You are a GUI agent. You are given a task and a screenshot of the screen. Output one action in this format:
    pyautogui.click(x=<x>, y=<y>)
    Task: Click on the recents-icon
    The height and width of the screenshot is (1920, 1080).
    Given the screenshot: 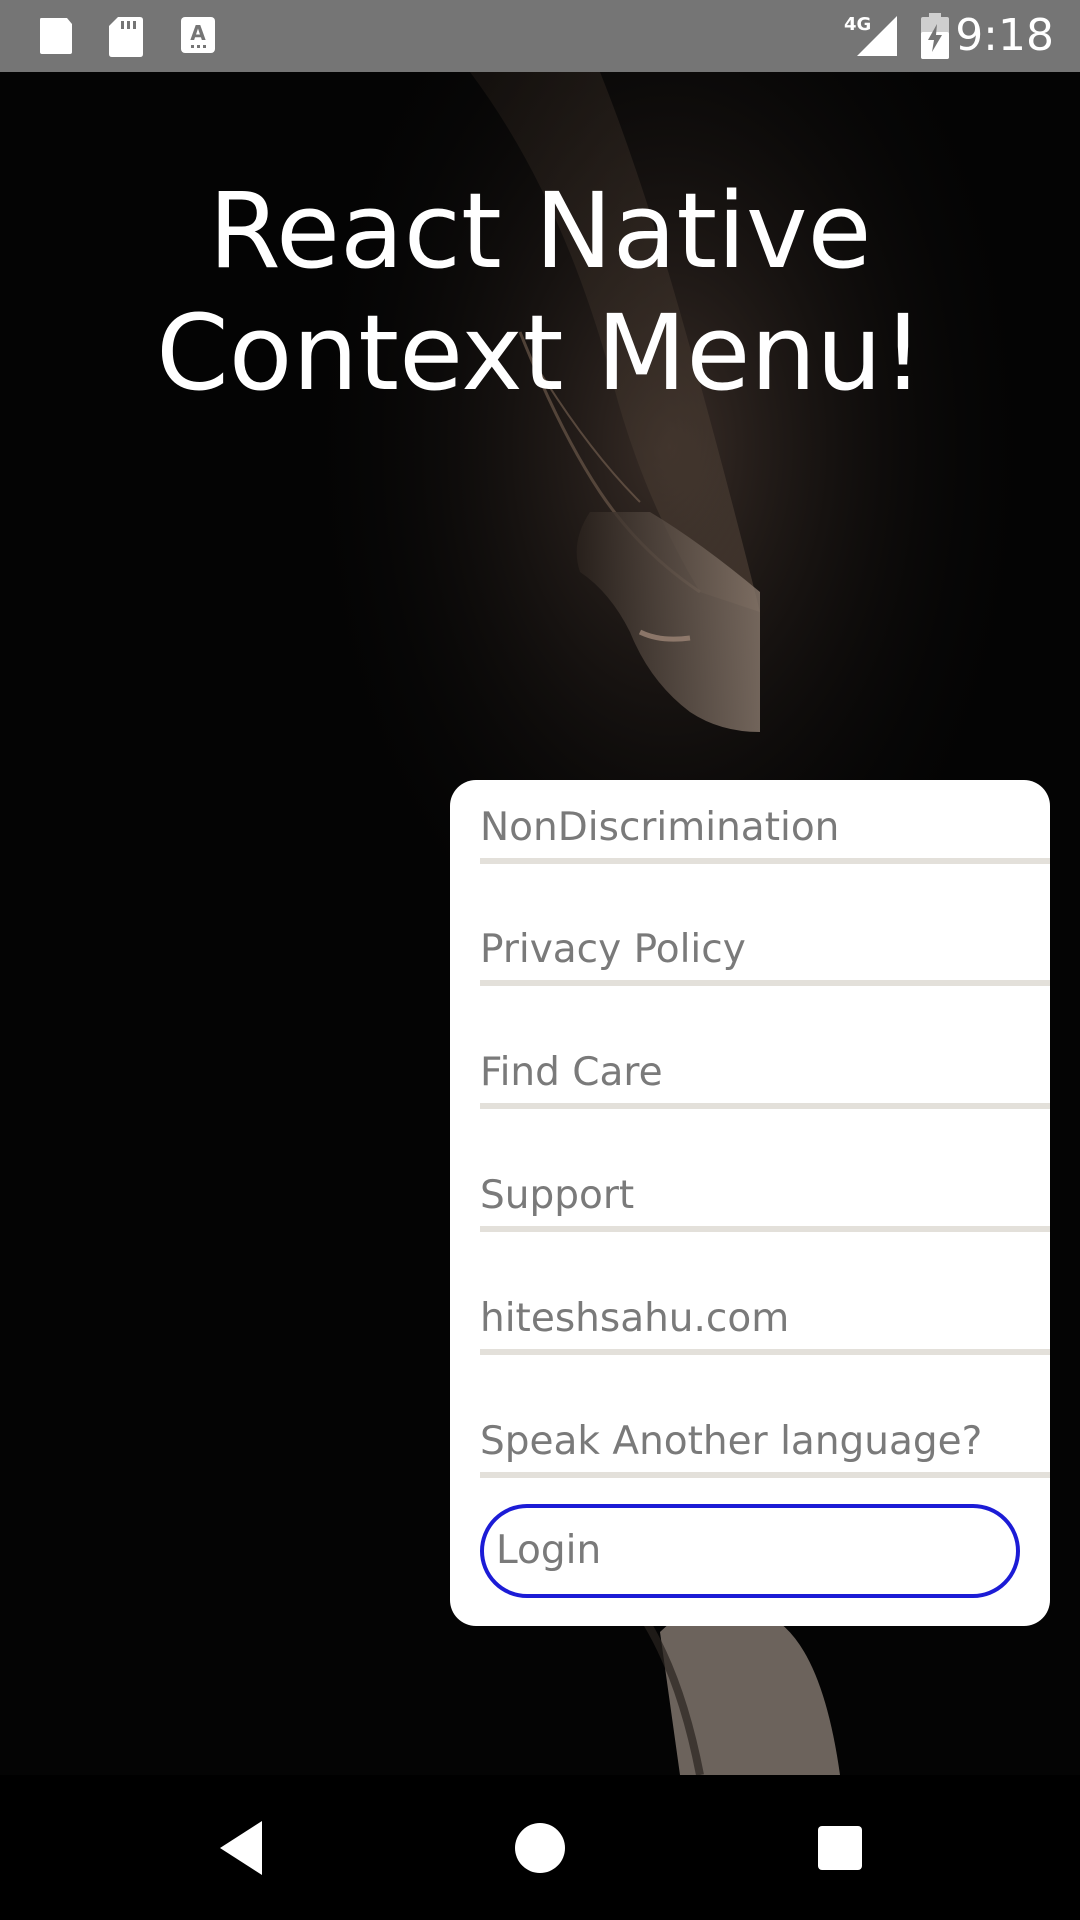 What is the action you would take?
    pyautogui.click(x=840, y=1848)
    